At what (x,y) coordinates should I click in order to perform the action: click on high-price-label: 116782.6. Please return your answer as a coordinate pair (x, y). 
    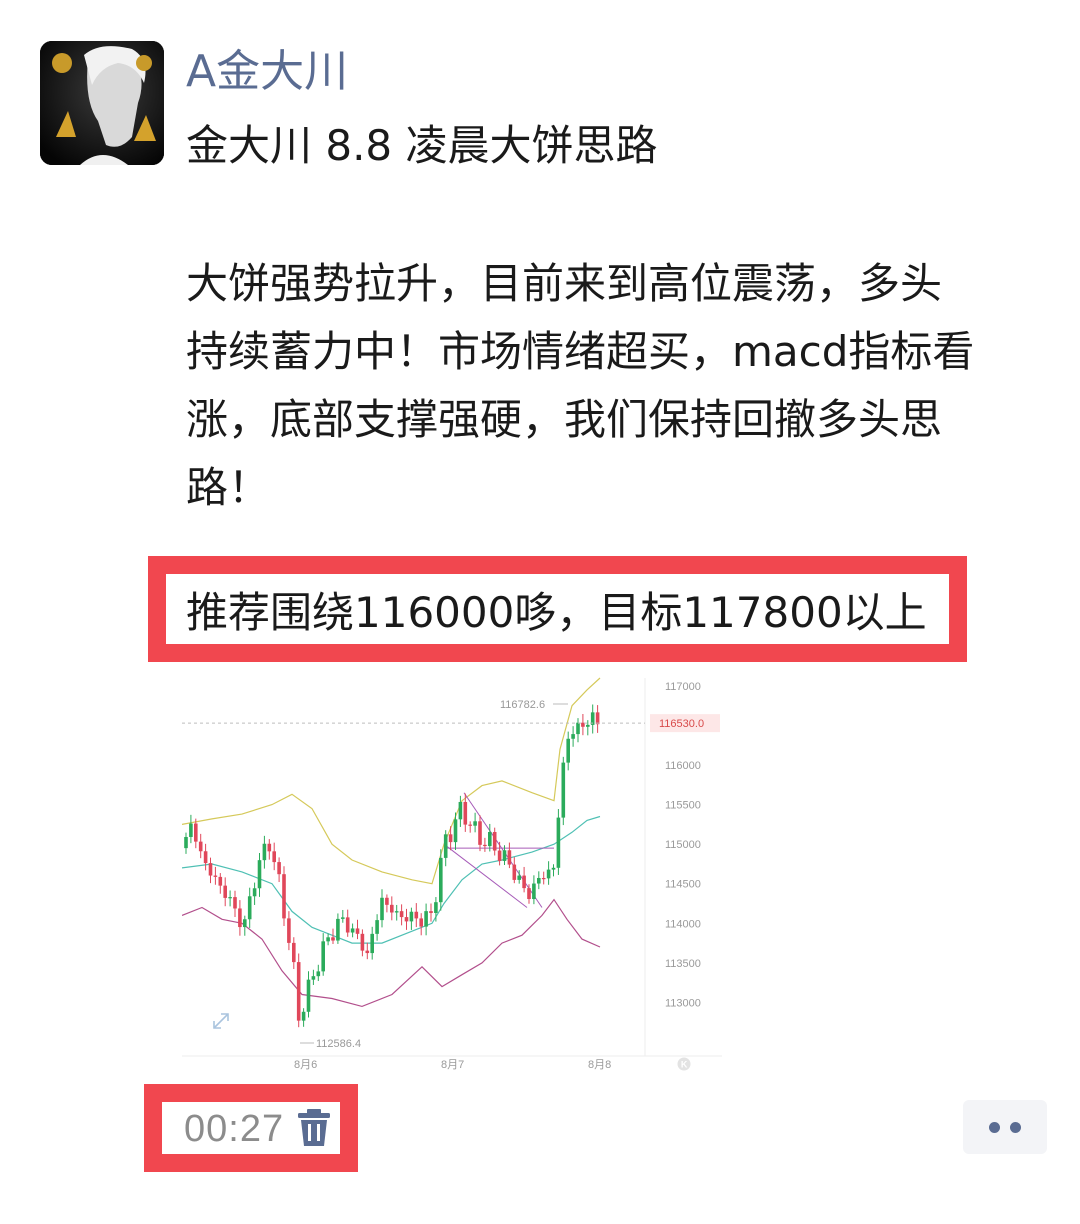
    Looking at the image, I should click on (522, 705).